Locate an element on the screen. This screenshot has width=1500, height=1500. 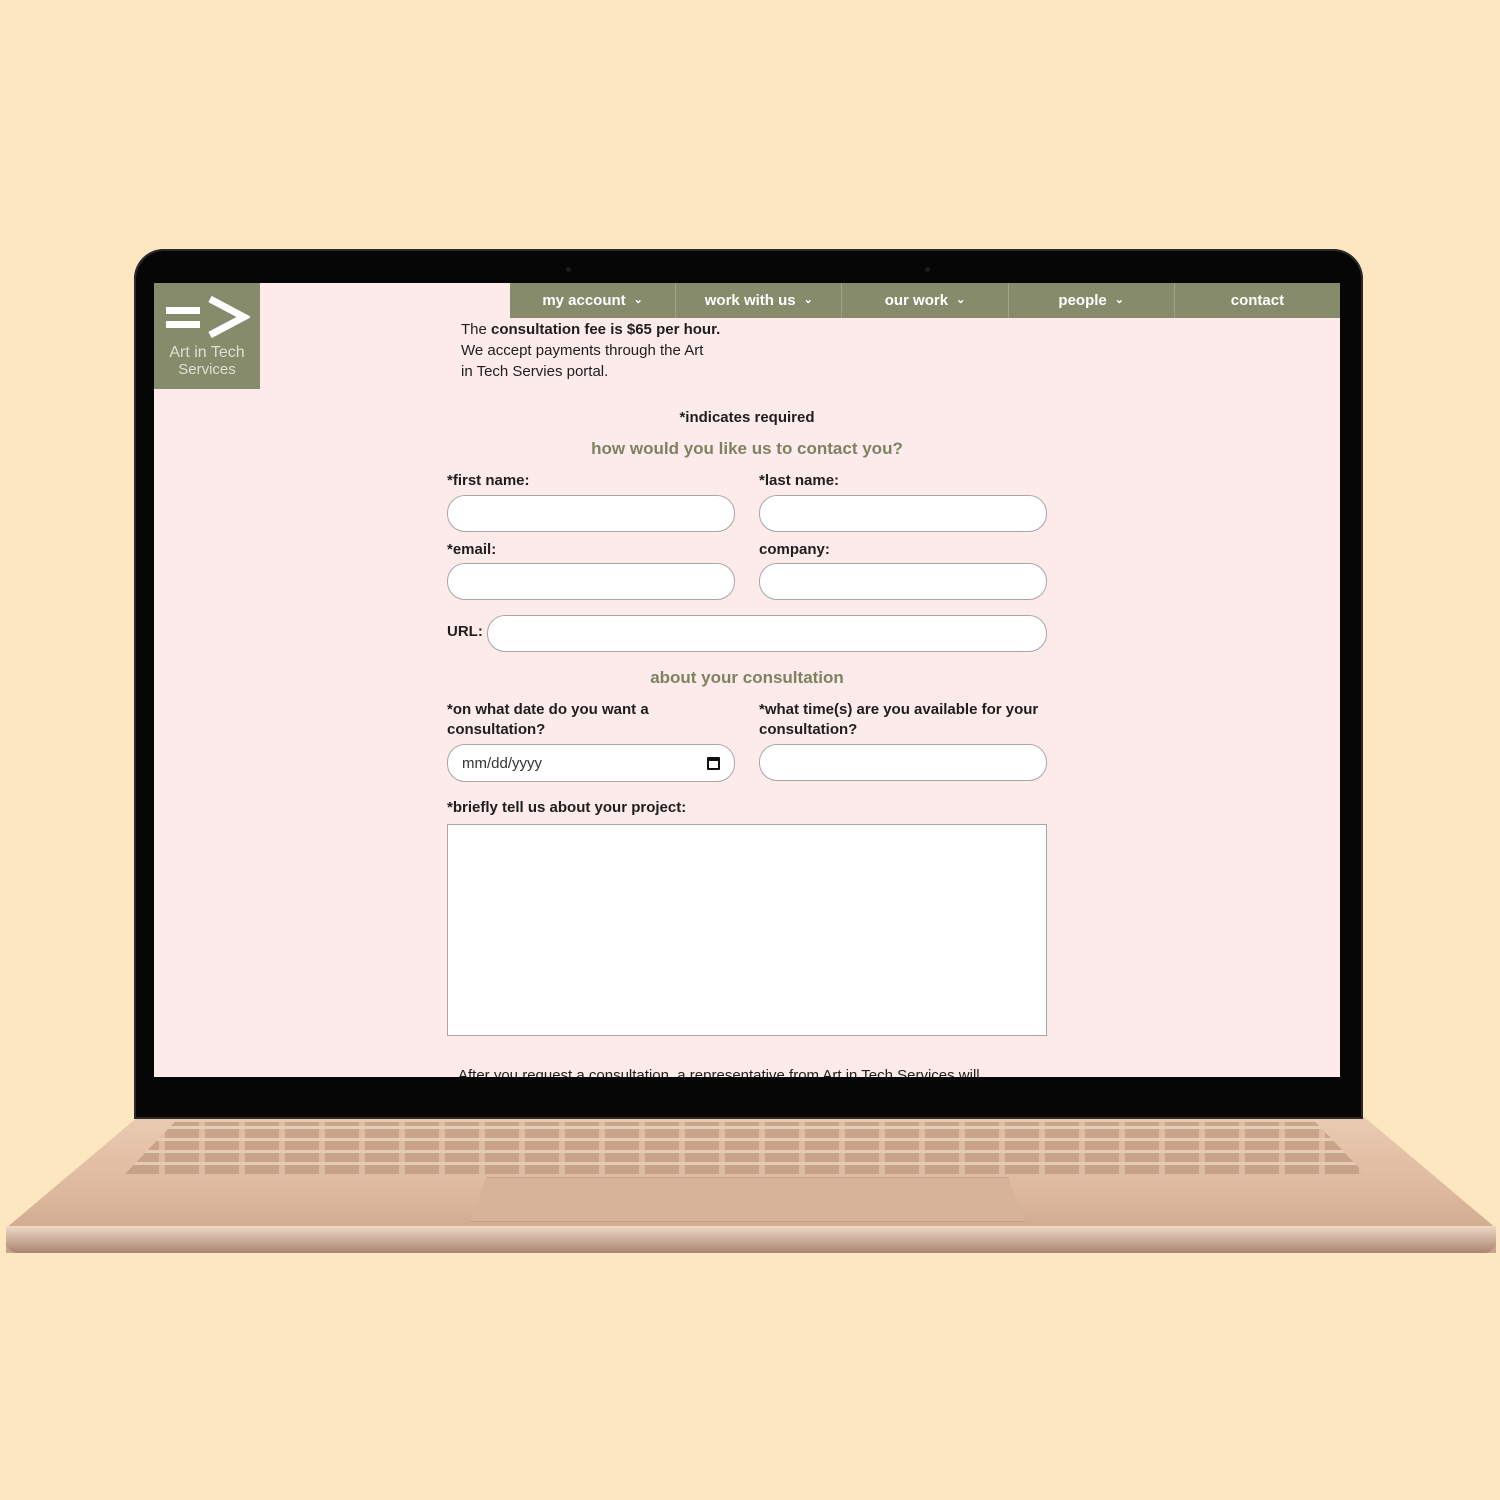
company-input is located at coordinates (903, 581).